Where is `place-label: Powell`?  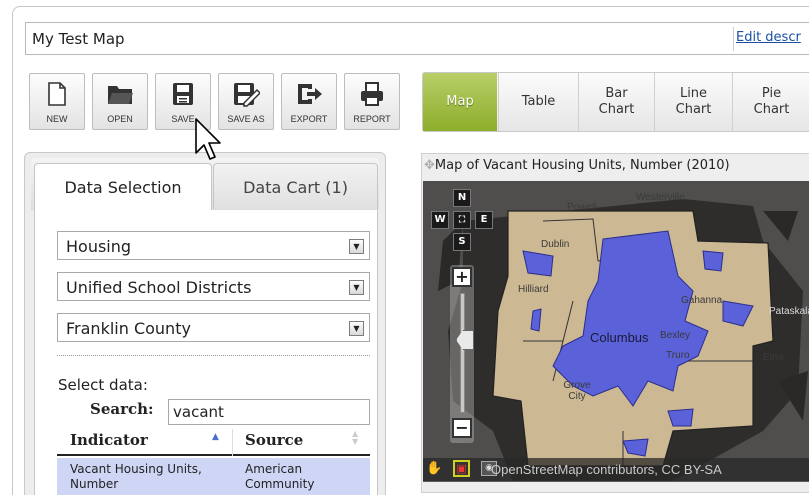
place-label: Powell is located at coordinates (582, 207).